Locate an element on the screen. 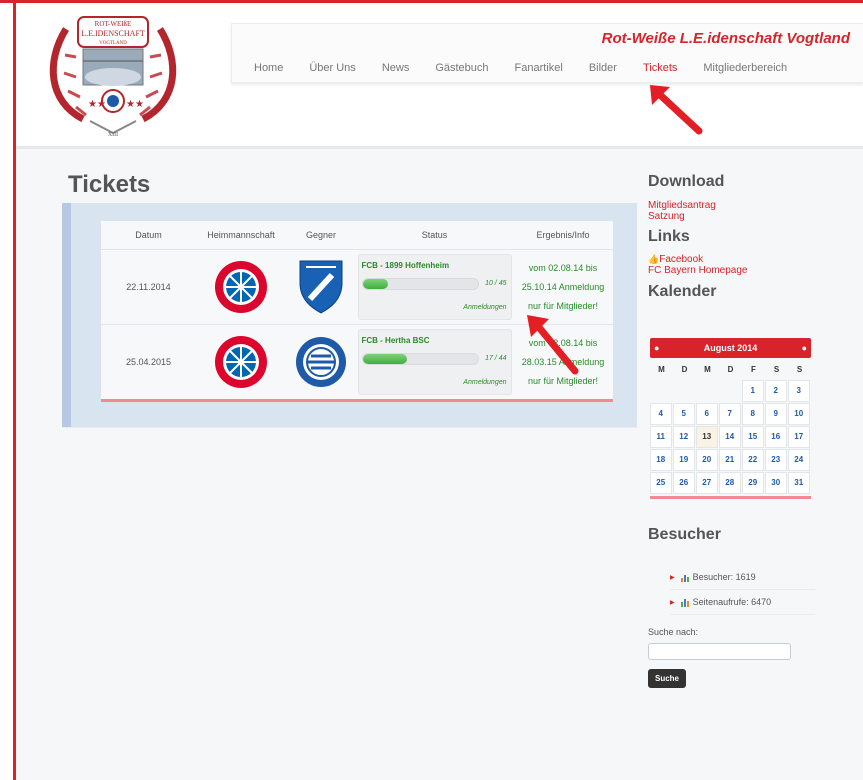 The height and width of the screenshot is (780, 863). calendar-day: 15 is located at coordinates (753, 437).